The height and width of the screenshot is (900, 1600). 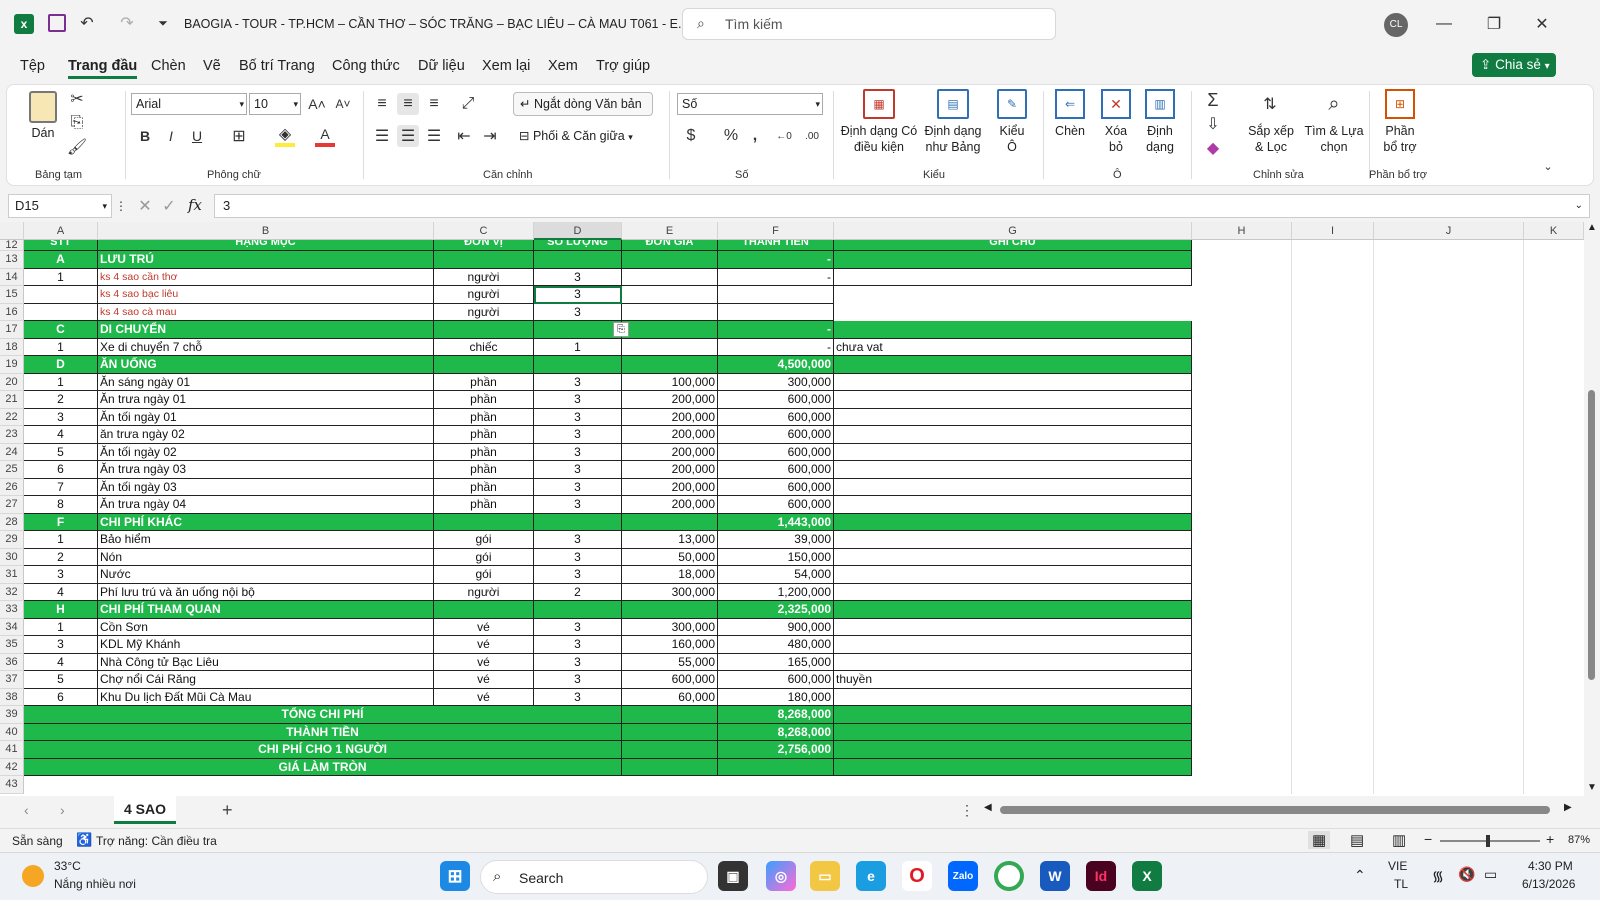 I want to click on amount-cell: -, so click(x=776, y=347).